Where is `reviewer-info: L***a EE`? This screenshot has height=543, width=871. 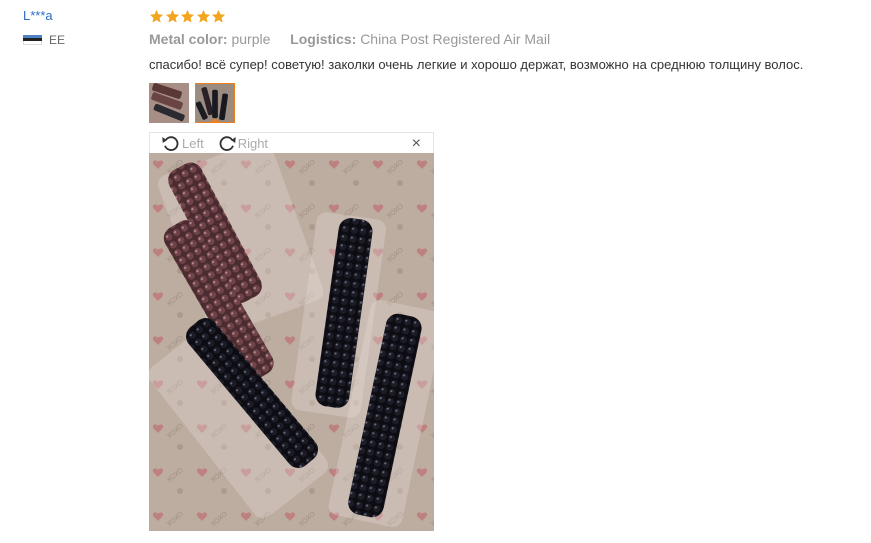 reviewer-info: L***a EE is located at coordinates (78, 27).